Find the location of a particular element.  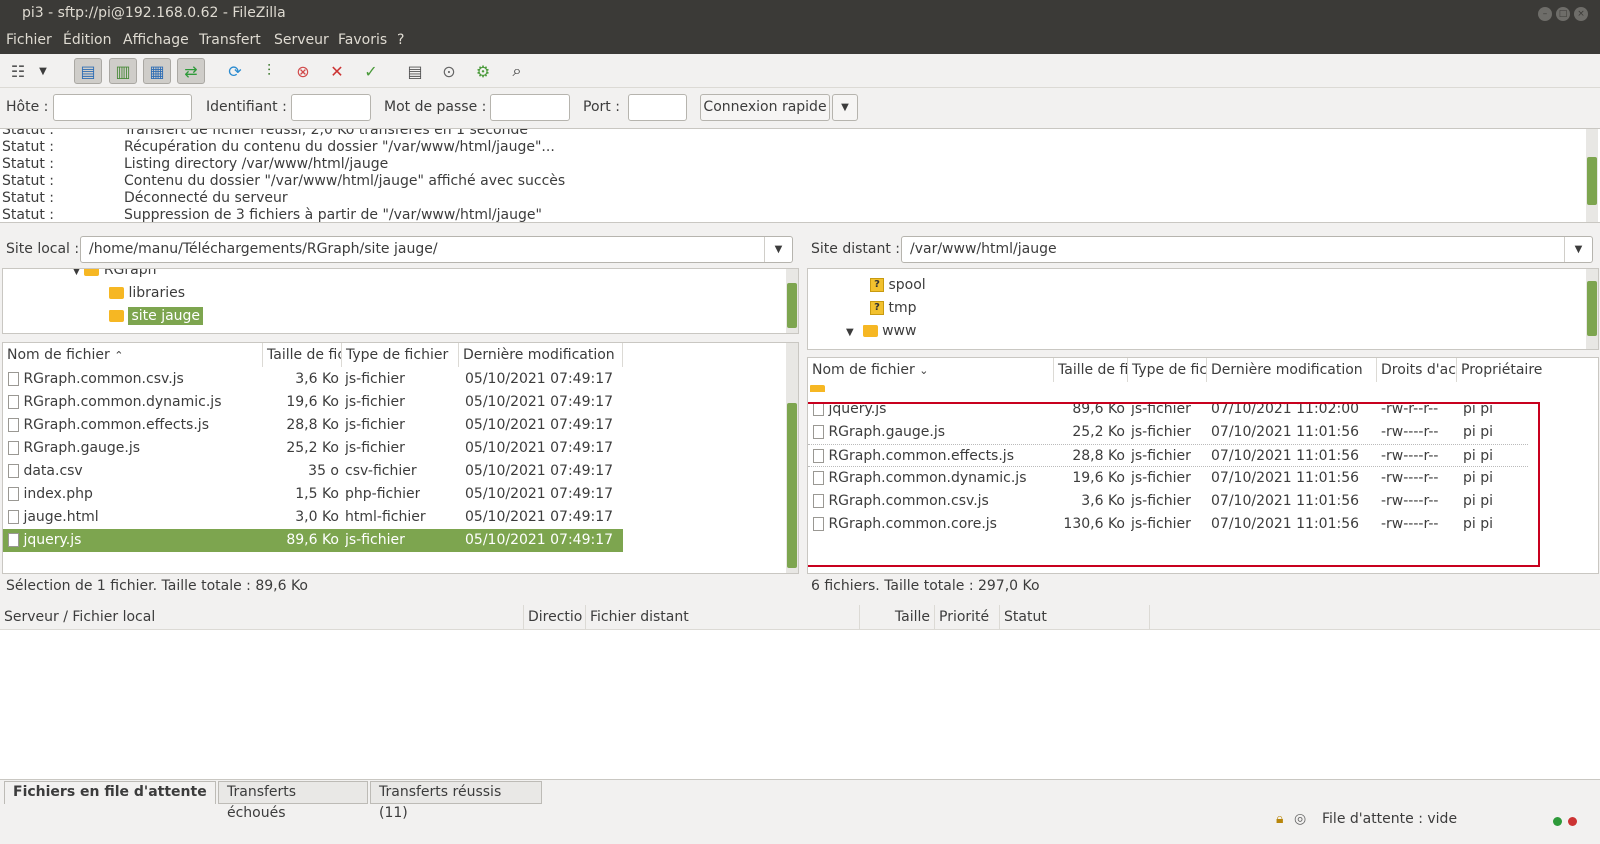

user-input is located at coordinates (331, 107).